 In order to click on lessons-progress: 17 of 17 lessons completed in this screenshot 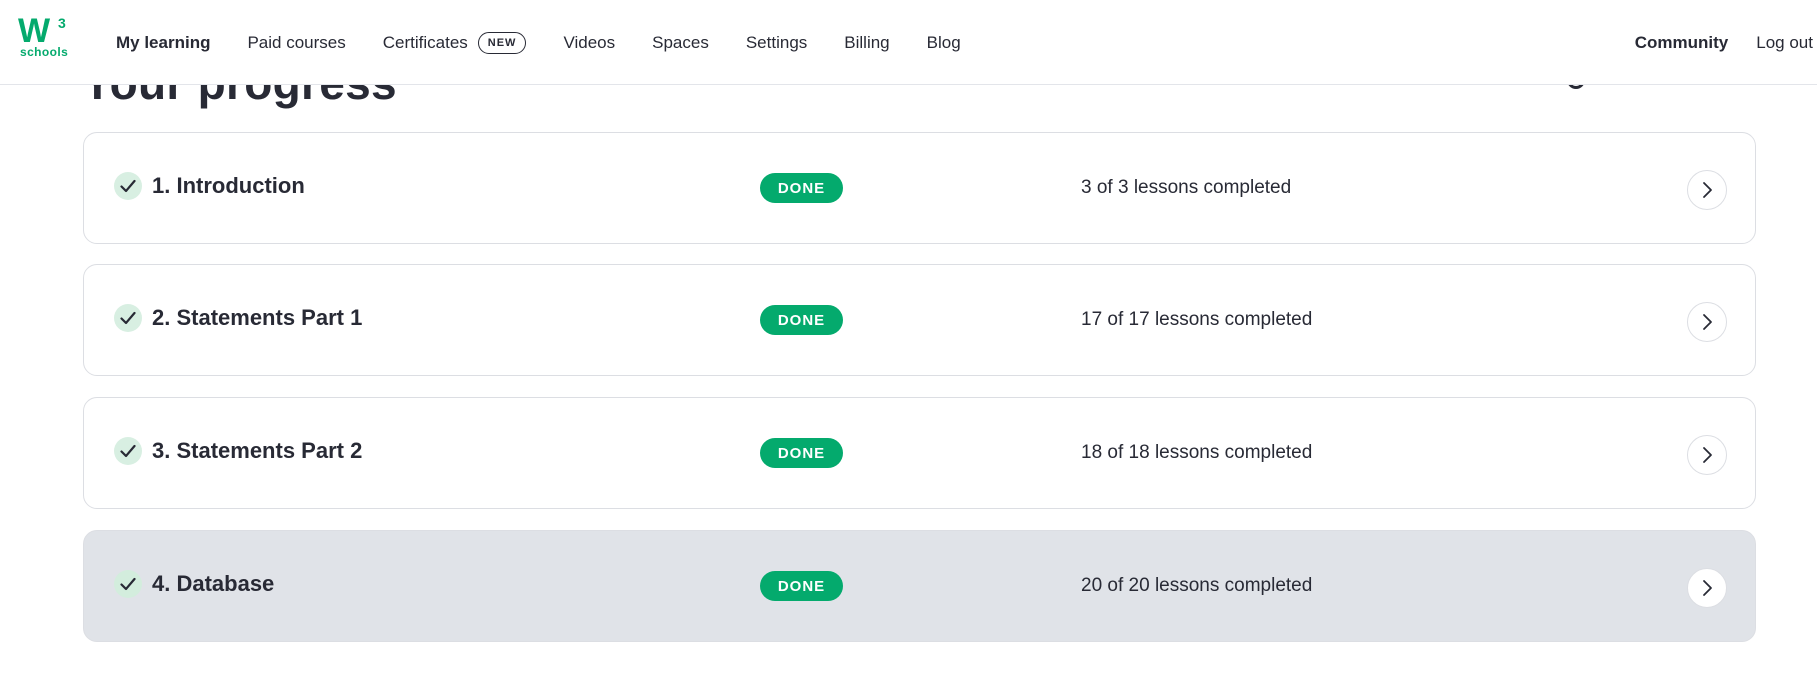, I will do `click(1197, 319)`.